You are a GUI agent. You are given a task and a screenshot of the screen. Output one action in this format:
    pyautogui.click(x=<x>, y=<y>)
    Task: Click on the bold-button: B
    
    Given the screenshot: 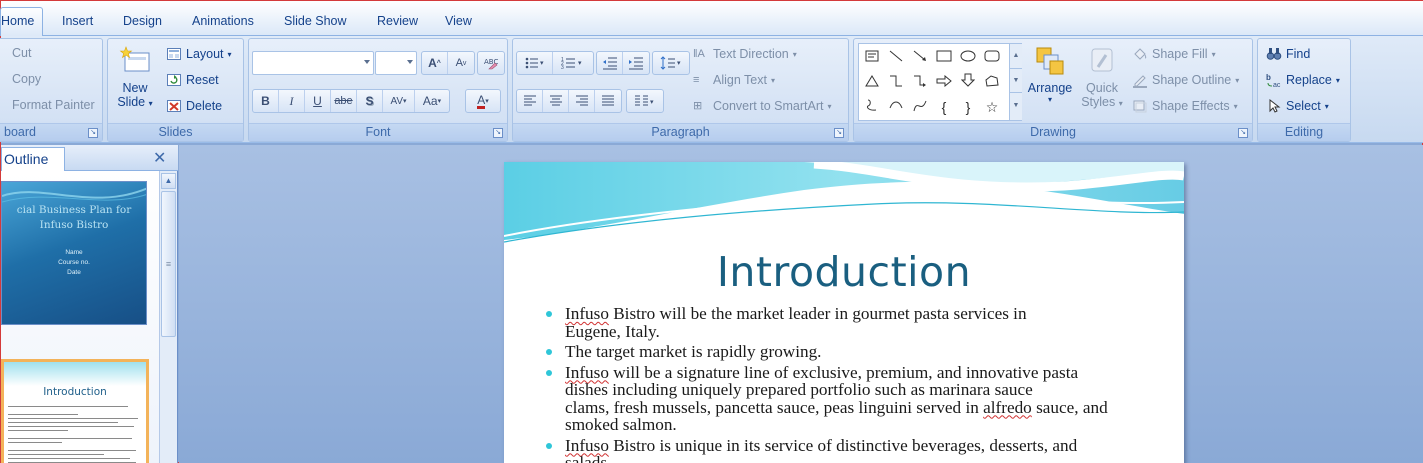 What is the action you would take?
    pyautogui.click(x=266, y=101)
    